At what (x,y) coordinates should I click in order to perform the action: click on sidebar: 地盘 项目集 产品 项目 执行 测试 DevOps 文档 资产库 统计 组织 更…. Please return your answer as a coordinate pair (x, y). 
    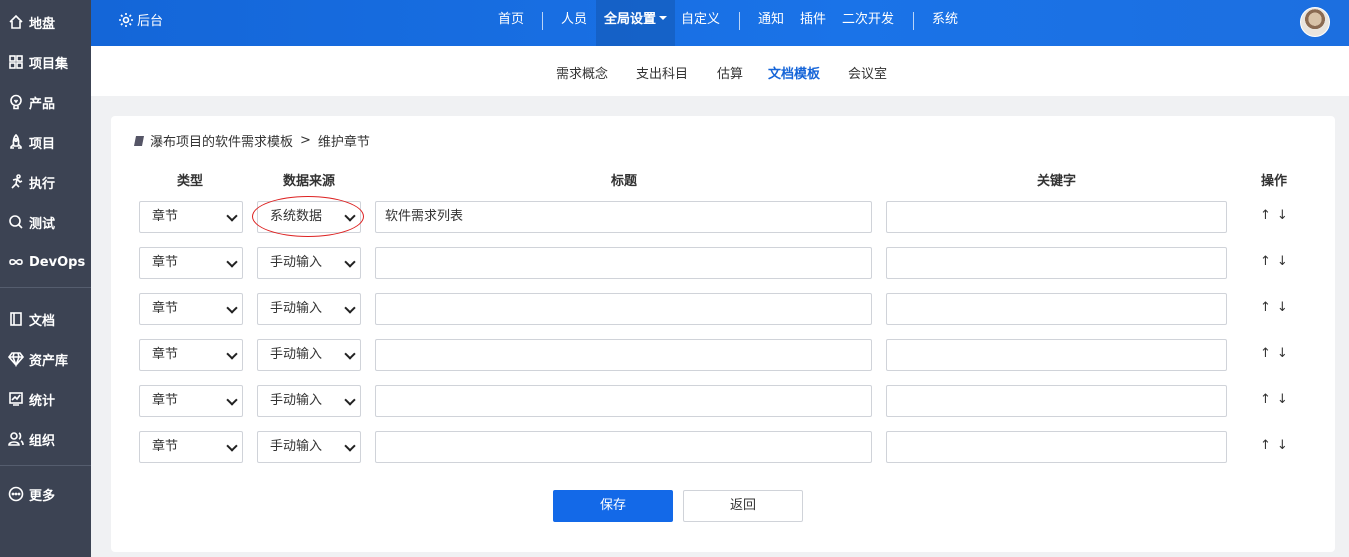
    Looking at the image, I should click on (45, 278).